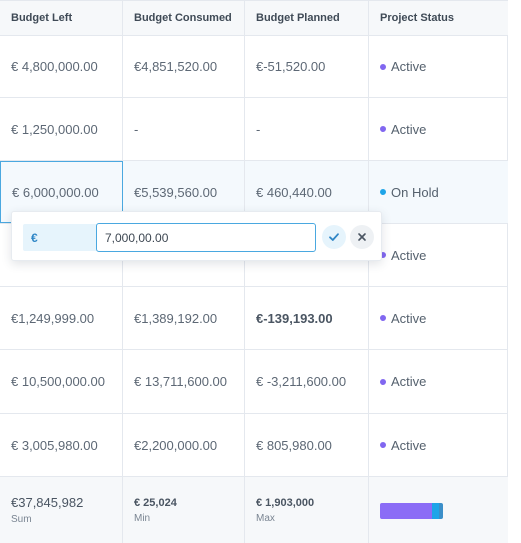 This screenshot has width=521, height=543. What do you see at coordinates (61, 381) in the screenshot?
I see `budget-left-cell: € 10,500,000.00` at bounding box center [61, 381].